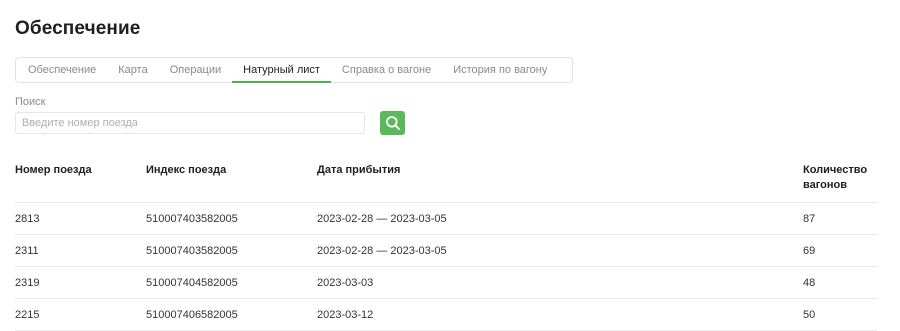  What do you see at coordinates (80, 282) in the screenshot?
I see `cell-train-number: 2319` at bounding box center [80, 282].